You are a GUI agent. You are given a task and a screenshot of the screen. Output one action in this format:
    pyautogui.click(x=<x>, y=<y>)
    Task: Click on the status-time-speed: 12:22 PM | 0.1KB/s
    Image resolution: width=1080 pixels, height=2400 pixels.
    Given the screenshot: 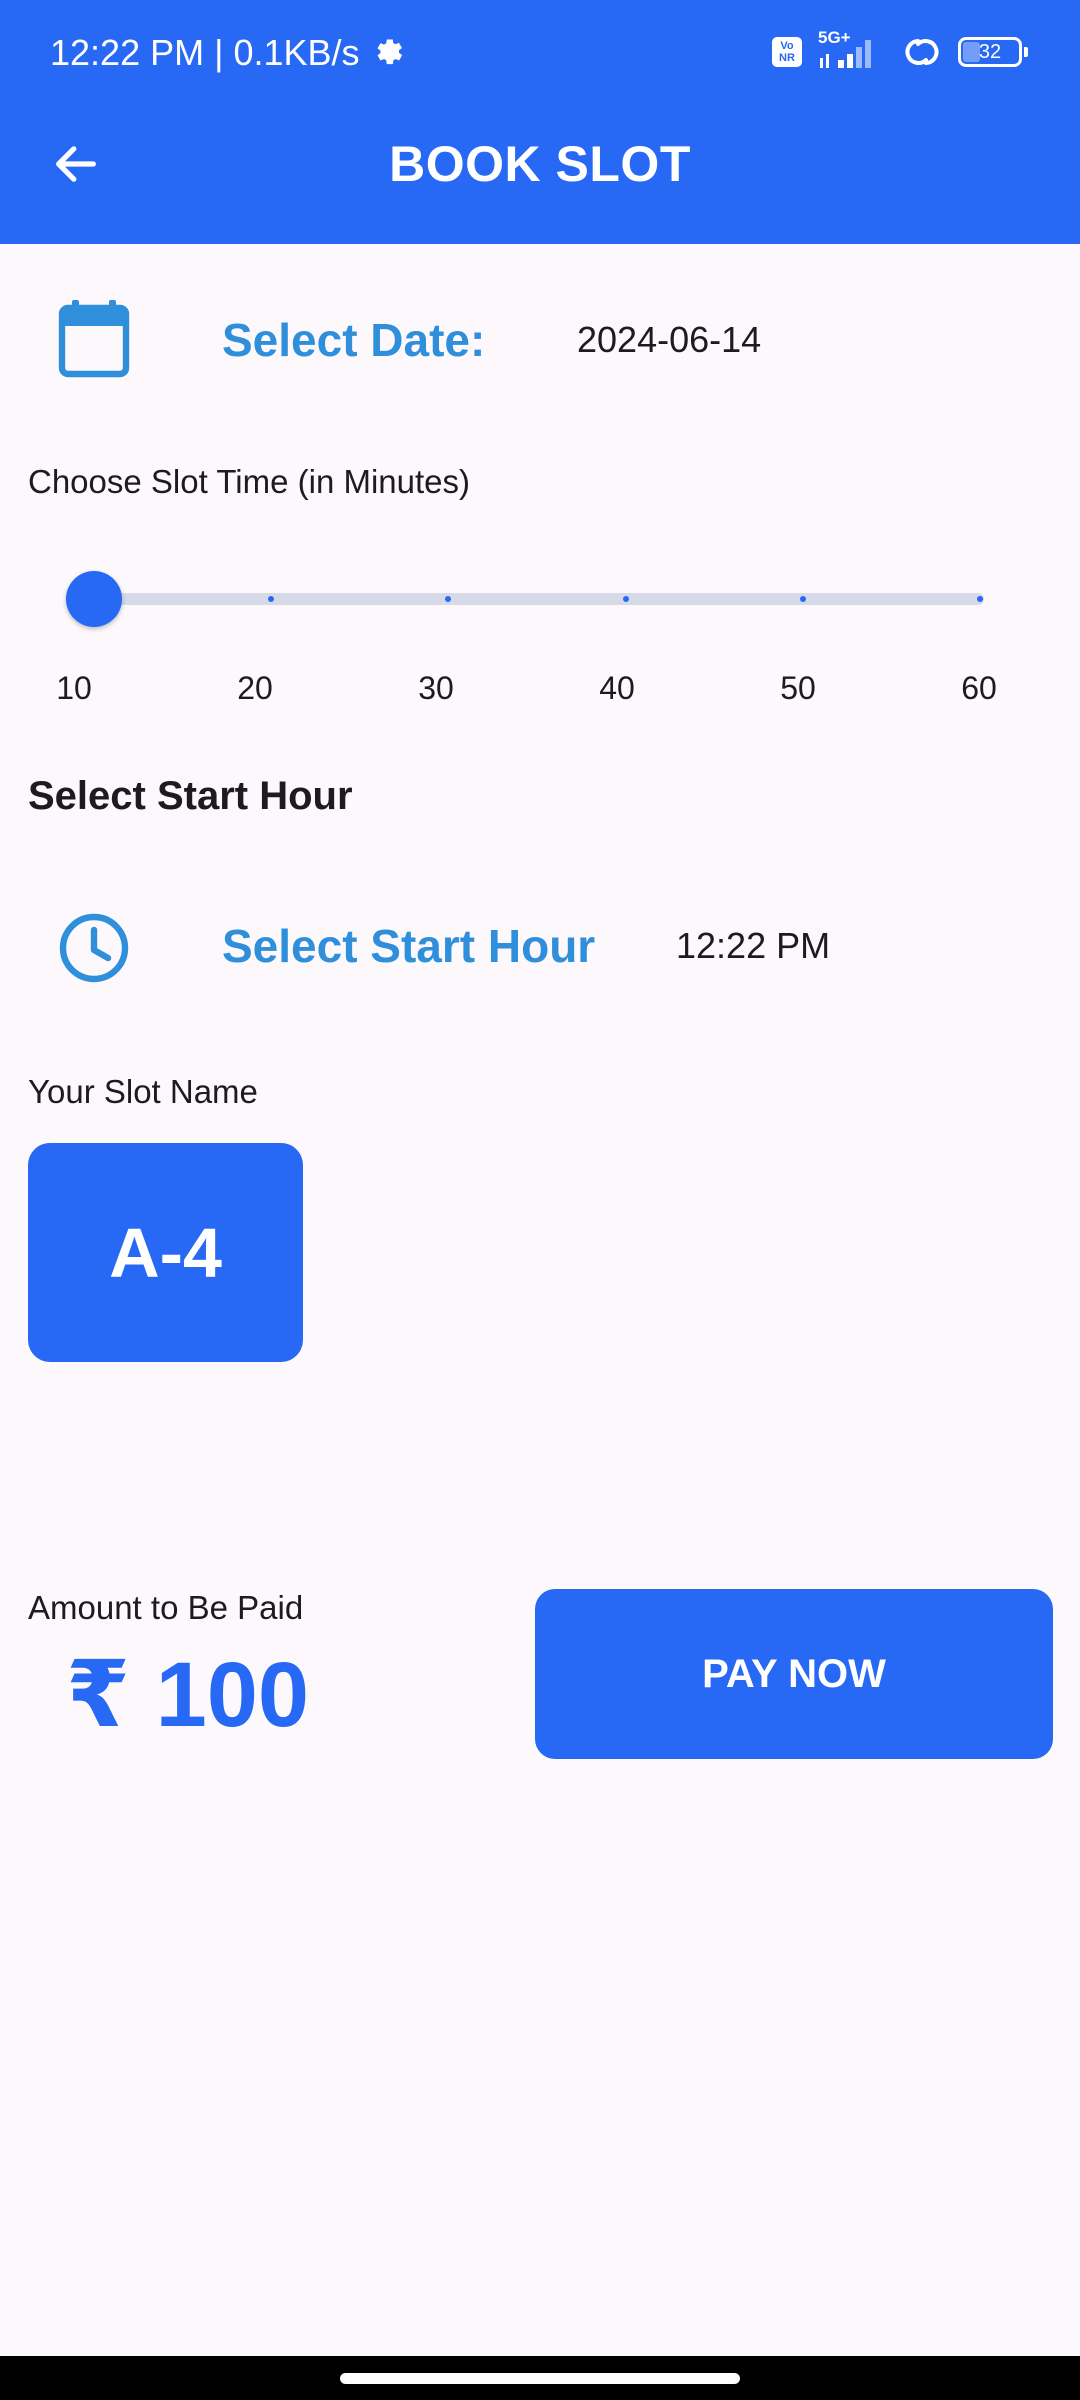 What is the action you would take?
    pyautogui.click(x=205, y=52)
    